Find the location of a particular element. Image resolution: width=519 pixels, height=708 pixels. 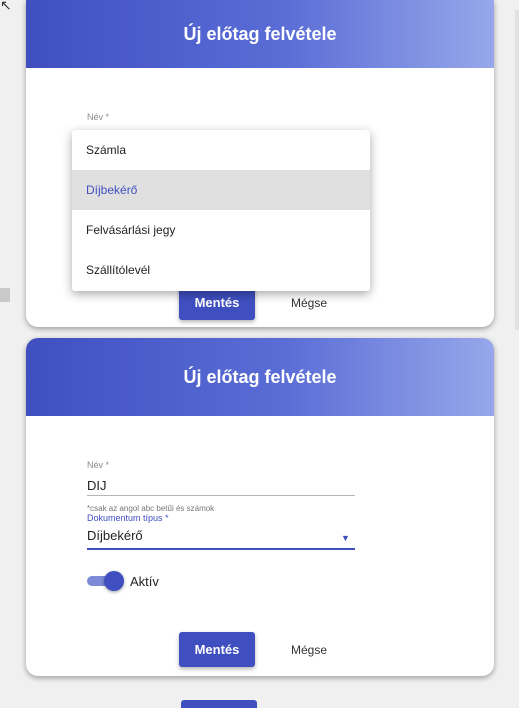

document-type-select: Díjbekérő is located at coordinates (115, 535).